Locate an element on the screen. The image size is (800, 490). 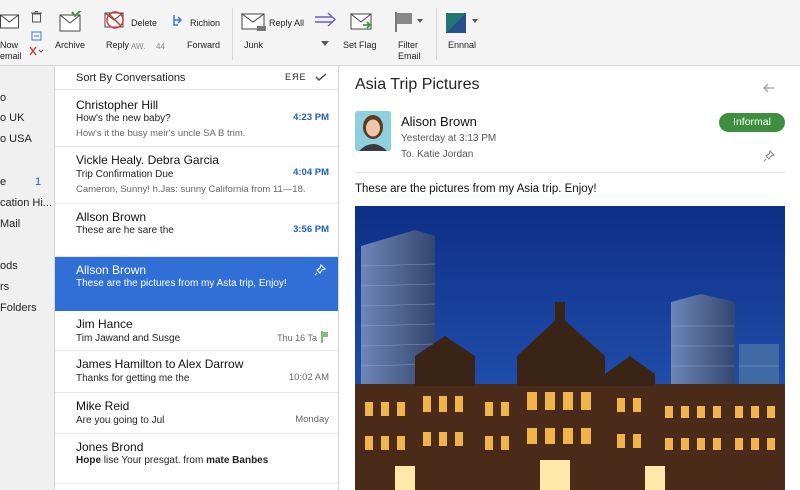
list-header: Sort By Conversations ЕЯЕ is located at coordinates (196, 78).